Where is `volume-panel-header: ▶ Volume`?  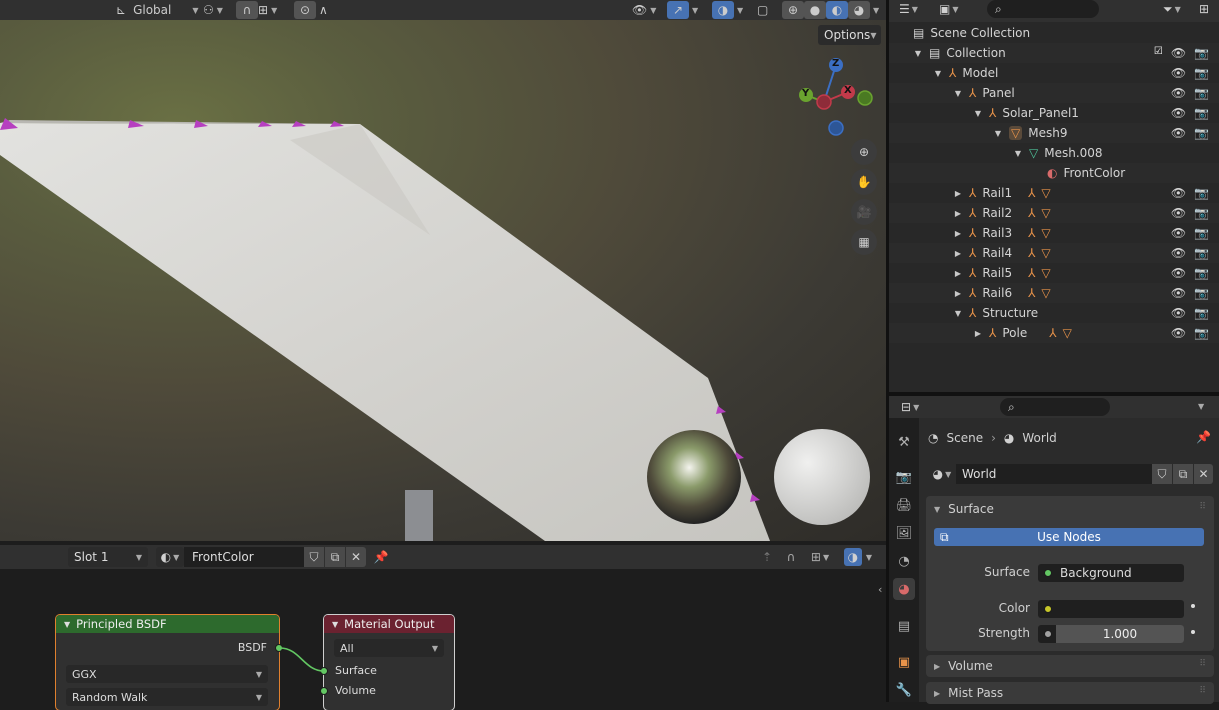
volume-panel-header: ▶ Volume is located at coordinates (963, 666).